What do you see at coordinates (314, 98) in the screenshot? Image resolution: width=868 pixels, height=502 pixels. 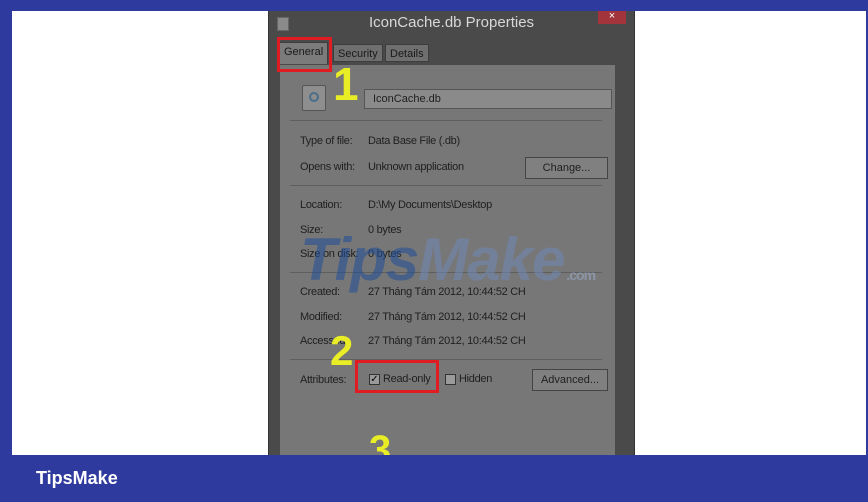 I see `file-icon` at bounding box center [314, 98].